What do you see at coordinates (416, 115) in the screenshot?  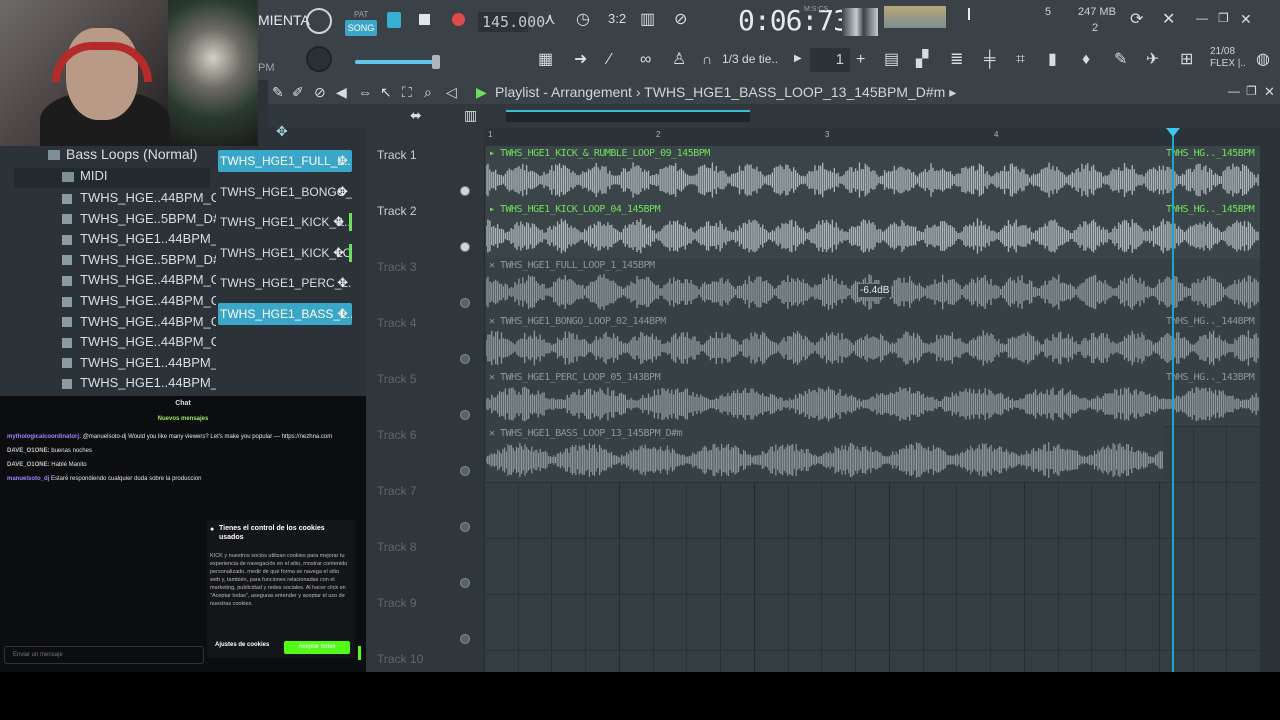 I see `scroll-arrows-icon: ⬌` at bounding box center [416, 115].